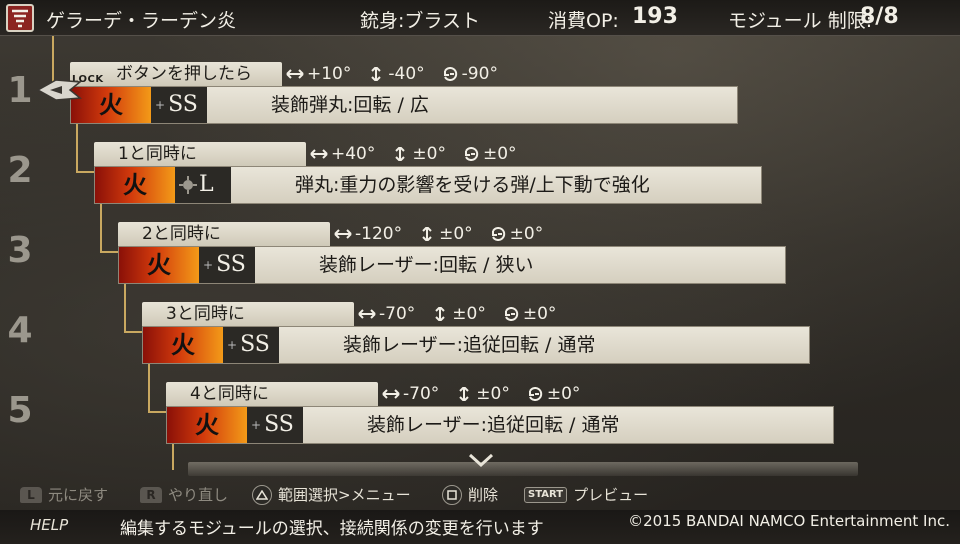 The image size is (960, 544). Describe the element at coordinates (420, 21) in the screenshot. I see `barrel-label: 銃身:ブラスト` at that location.